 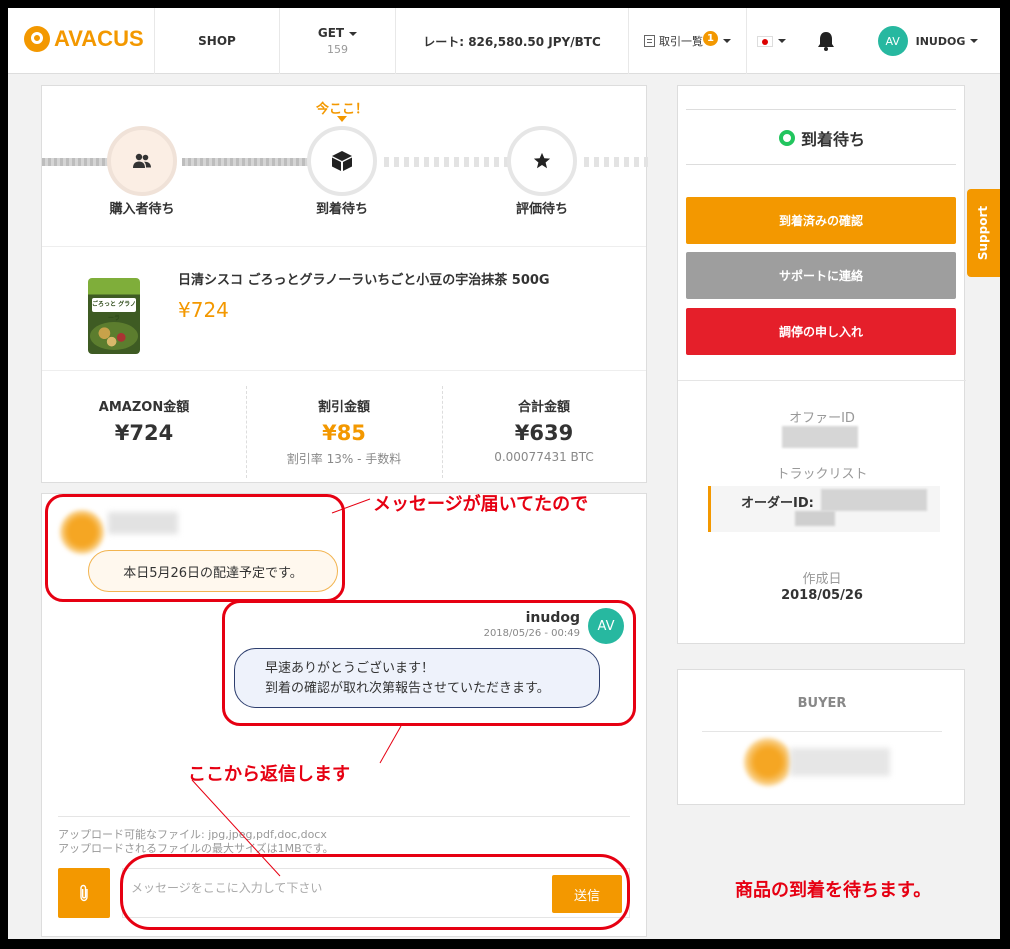 What do you see at coordinates (481, 504) in the screenshot?
I see `annotation-text: メッセージが届いてたので` at bounding box center [481, 504].